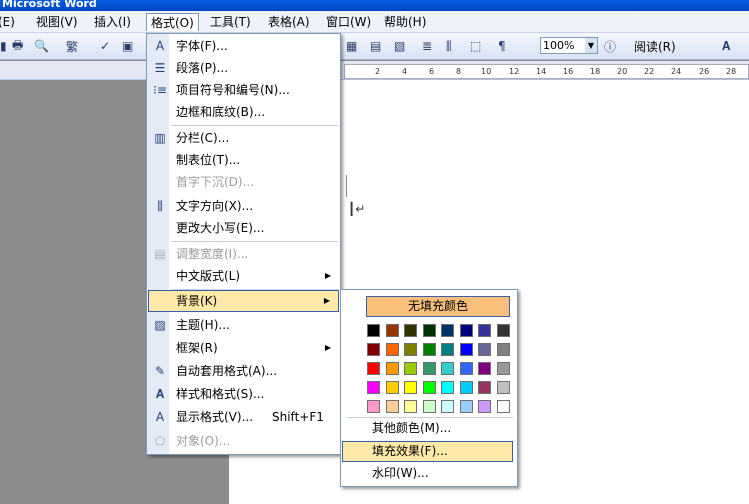 This screenshot has width=749, height=504. I want to click on print-icon: 🖶, so click(17, 46).